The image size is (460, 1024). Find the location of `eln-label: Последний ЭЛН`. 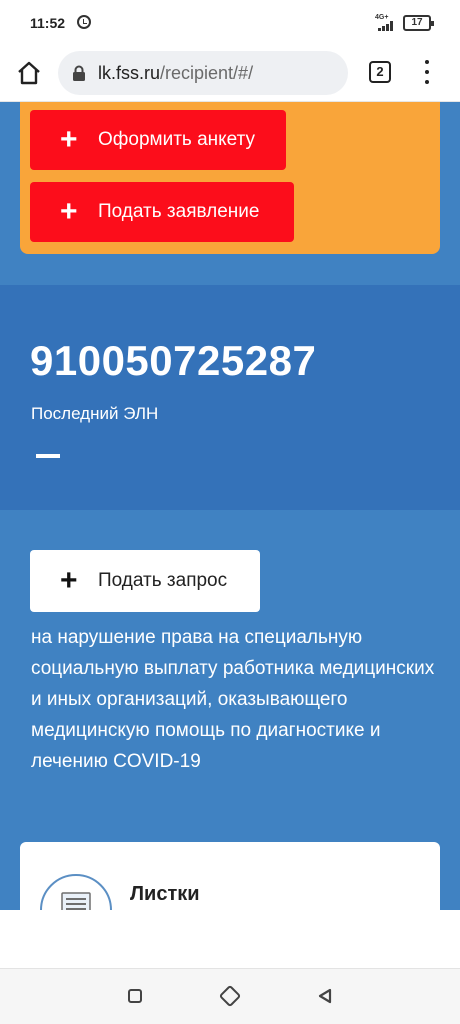

eln-label: Последний ЭЛН is located at coordinates (95, 413).